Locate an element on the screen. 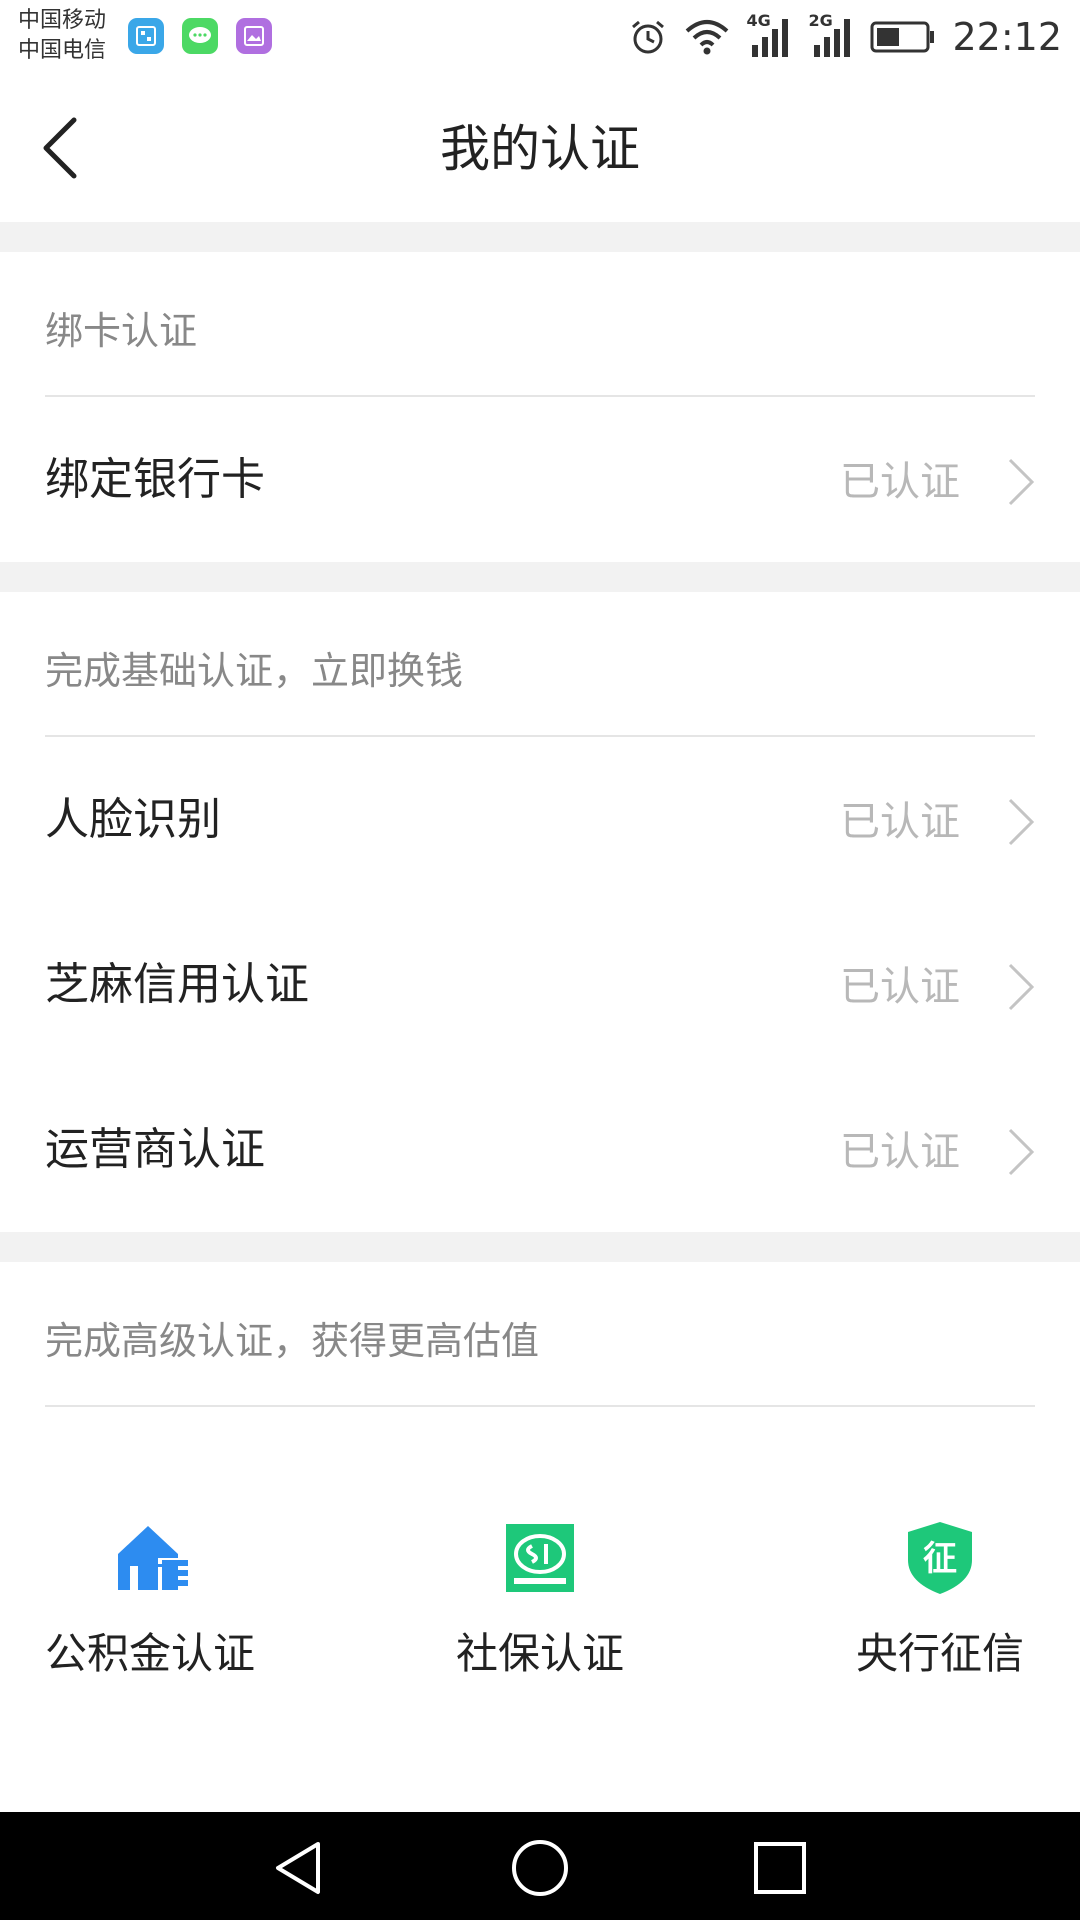 This screenshot has height=1920, width=1080. emui-icon is located at coordinates (146, 36).